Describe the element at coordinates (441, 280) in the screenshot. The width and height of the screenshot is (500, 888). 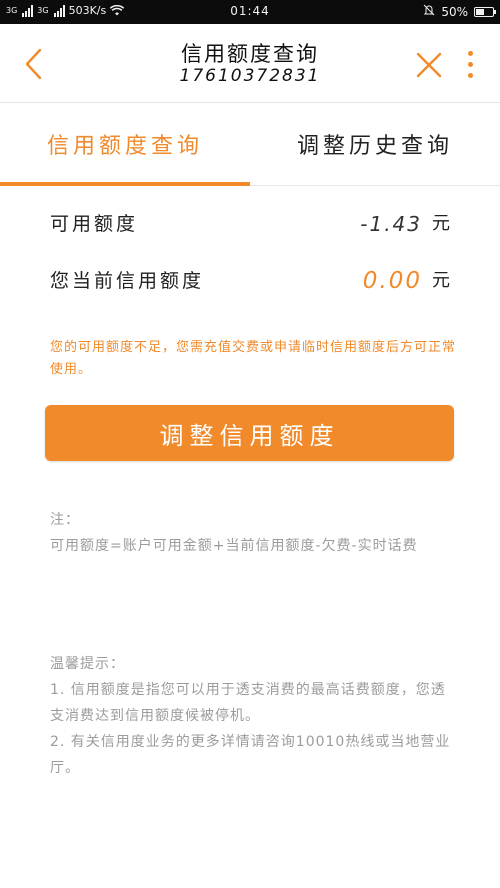
I see `current-credit-unit: 元` at that location.